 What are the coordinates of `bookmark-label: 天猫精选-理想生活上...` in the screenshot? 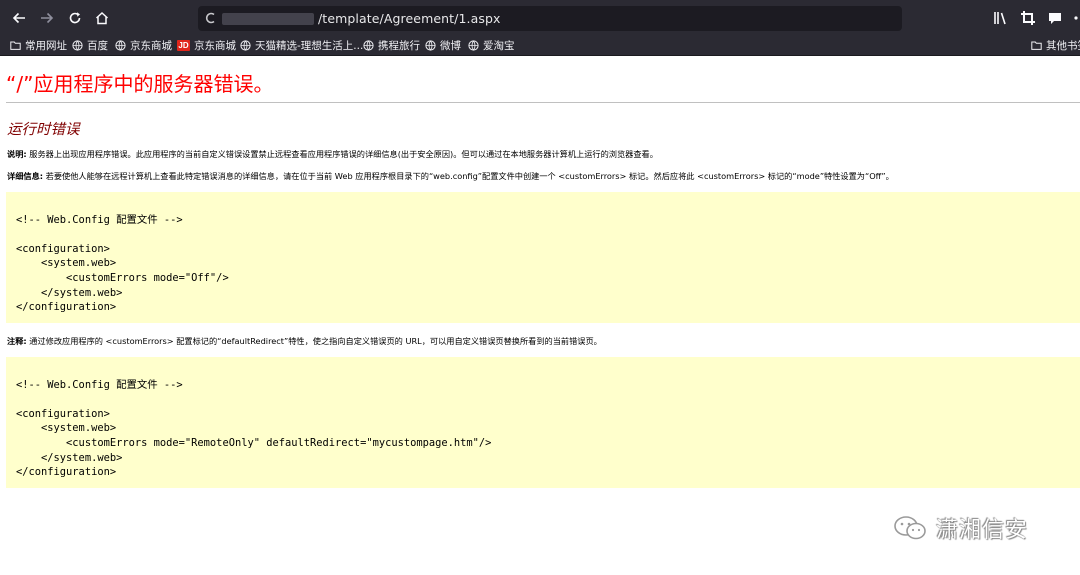 It's located at (309, 46).